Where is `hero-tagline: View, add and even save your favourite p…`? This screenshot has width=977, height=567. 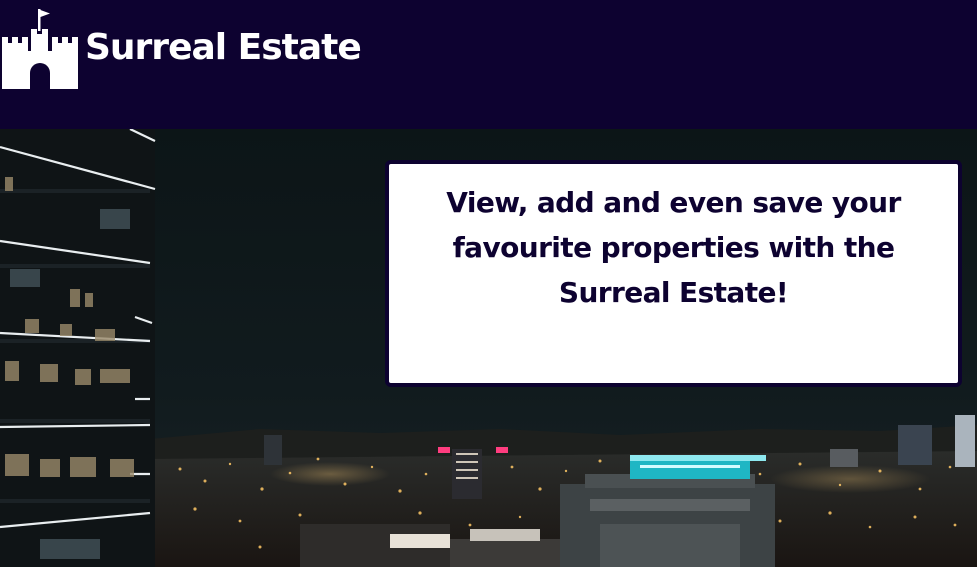
hero-tagline: View, add and even save your favourite p… is located at coordinates (673, 247).